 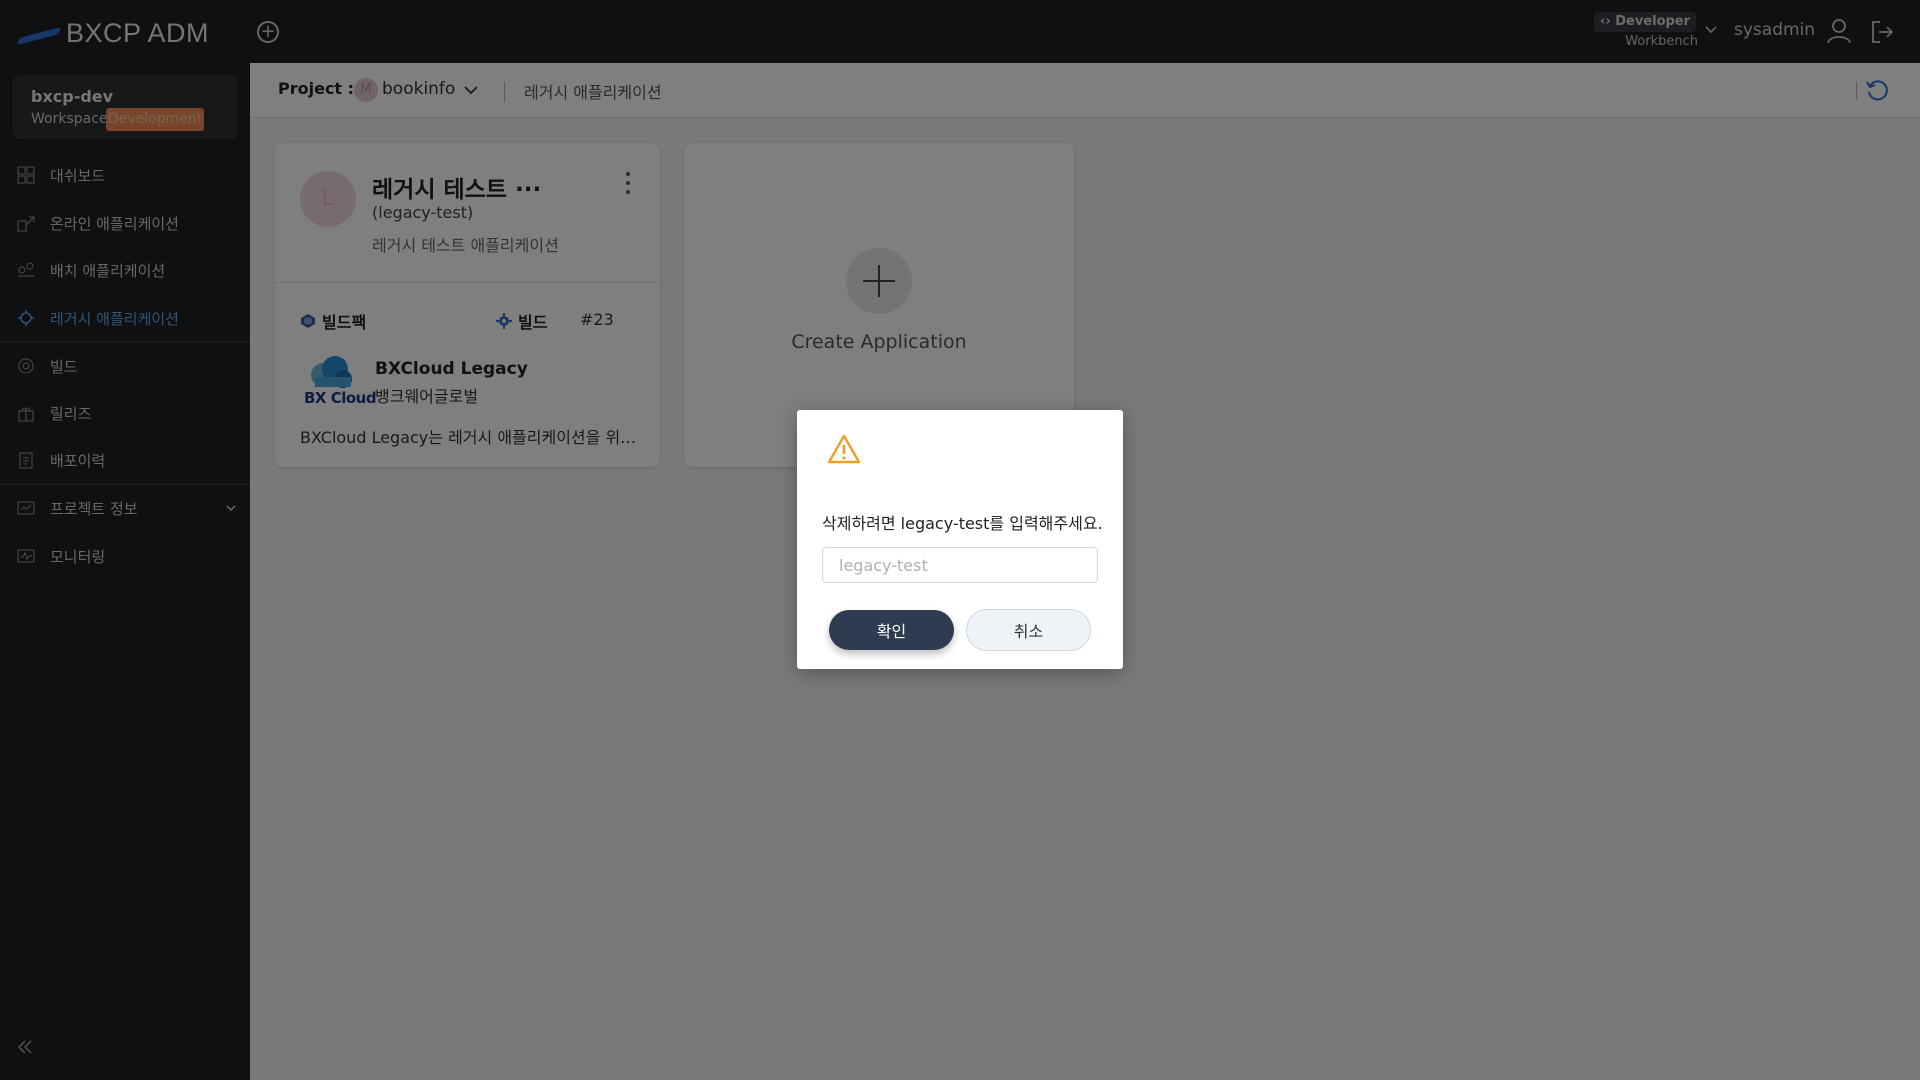 I want to click on dialog-message: 삭제하려면 legacy-test를 입력해주세요., so click(x=962, y=523).